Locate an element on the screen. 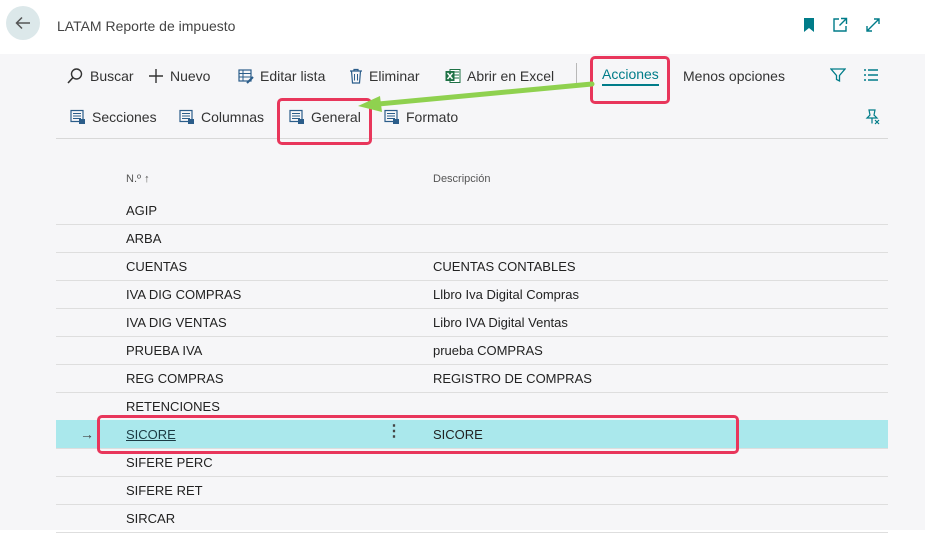  table-row: REG COMPRAS REGISTRO DE COMPRAS is located at coordinates (472, 378).